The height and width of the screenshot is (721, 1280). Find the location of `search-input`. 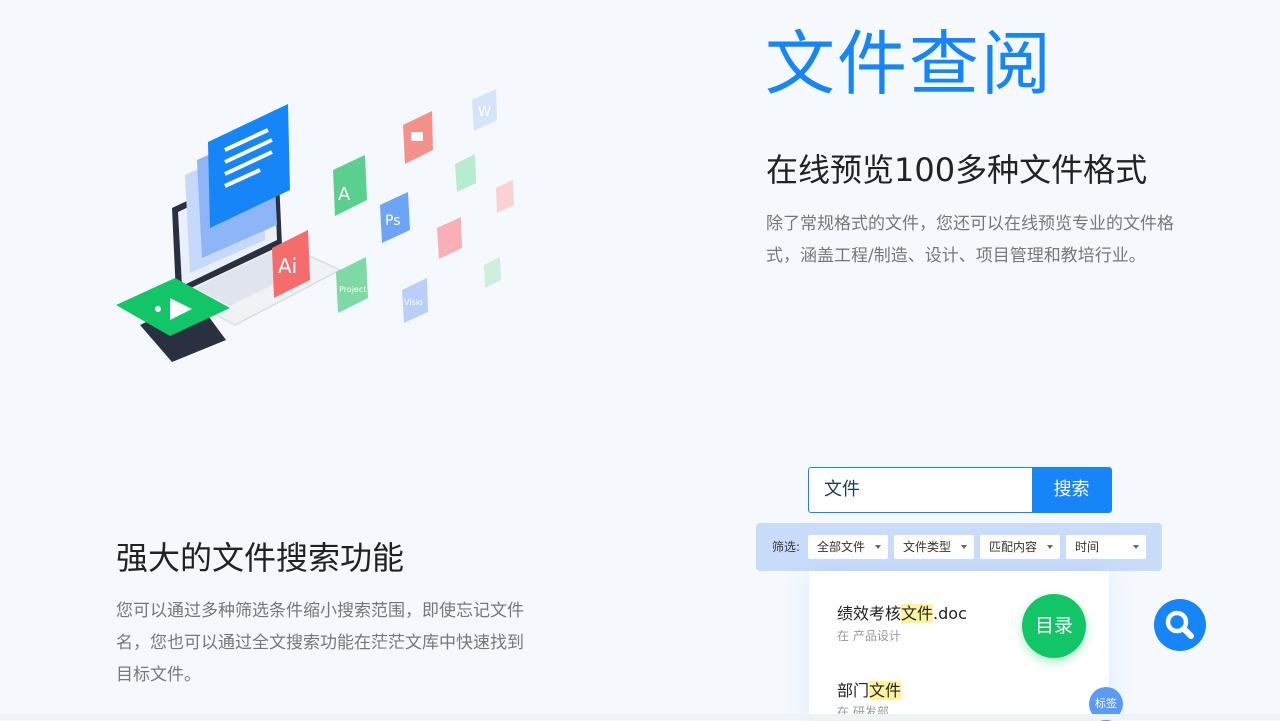

search-input is located at coordinates (920, 490).